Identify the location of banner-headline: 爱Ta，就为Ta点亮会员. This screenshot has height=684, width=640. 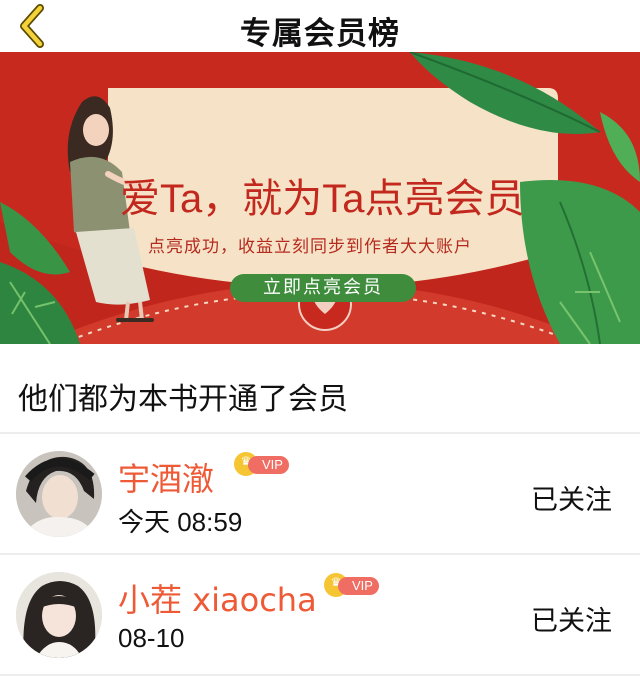
(322, 199).